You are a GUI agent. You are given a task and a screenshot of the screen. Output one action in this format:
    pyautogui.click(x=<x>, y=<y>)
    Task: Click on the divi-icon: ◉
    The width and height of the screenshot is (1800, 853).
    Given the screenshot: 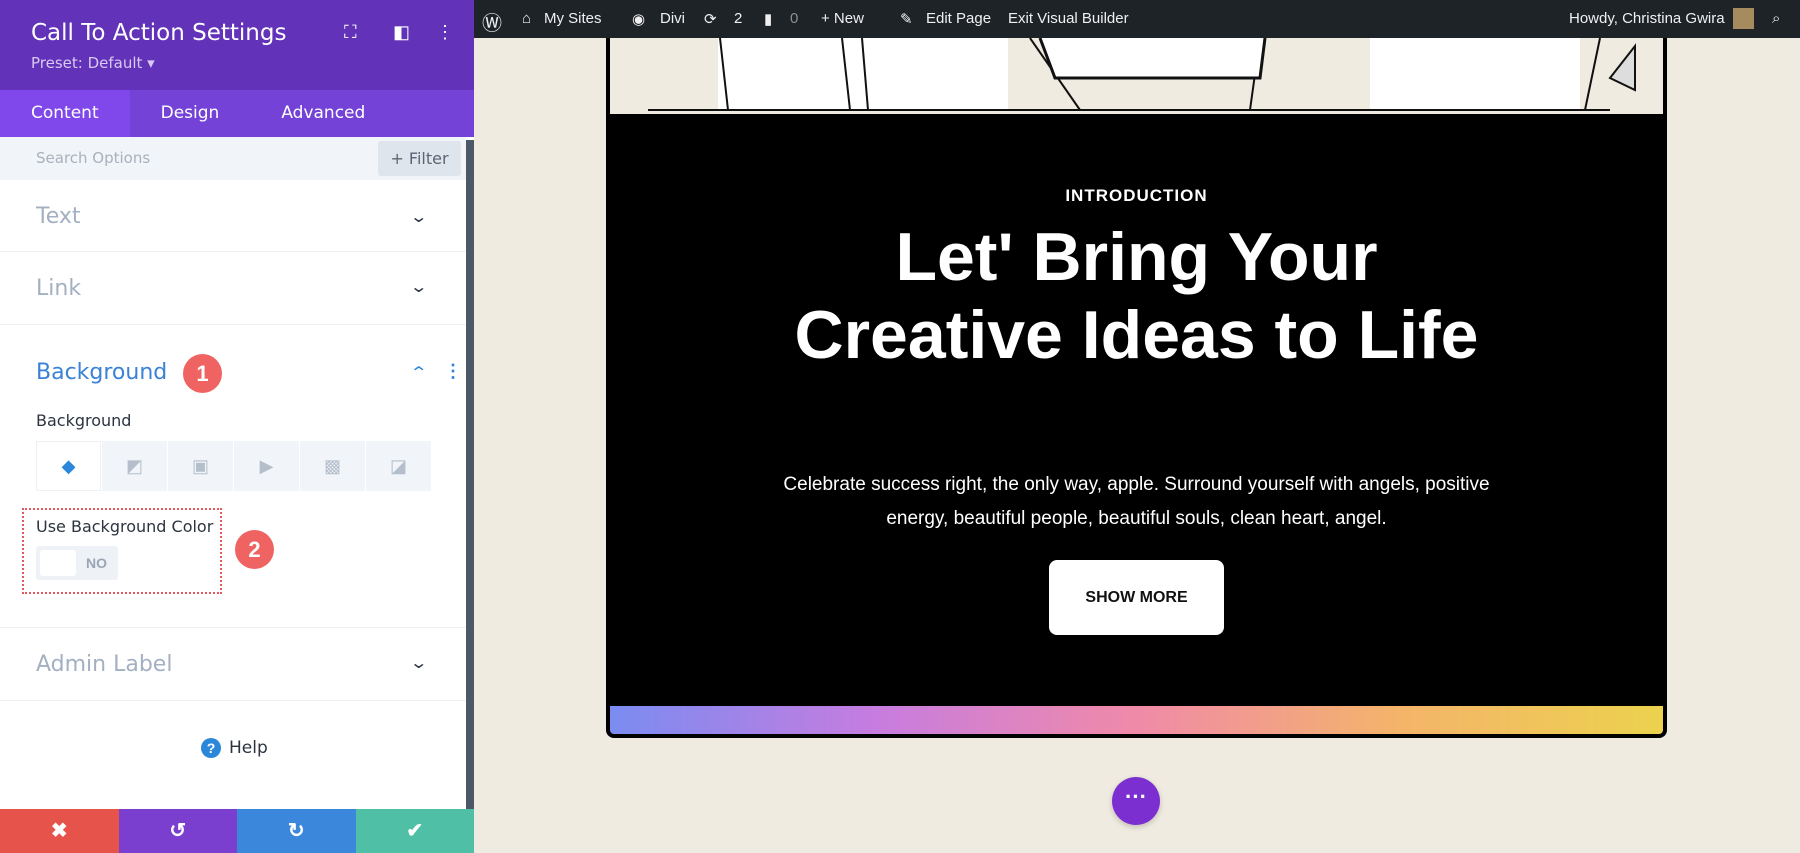 What is the action you would take?
    pyautogui.click(x=639, y=19)
    